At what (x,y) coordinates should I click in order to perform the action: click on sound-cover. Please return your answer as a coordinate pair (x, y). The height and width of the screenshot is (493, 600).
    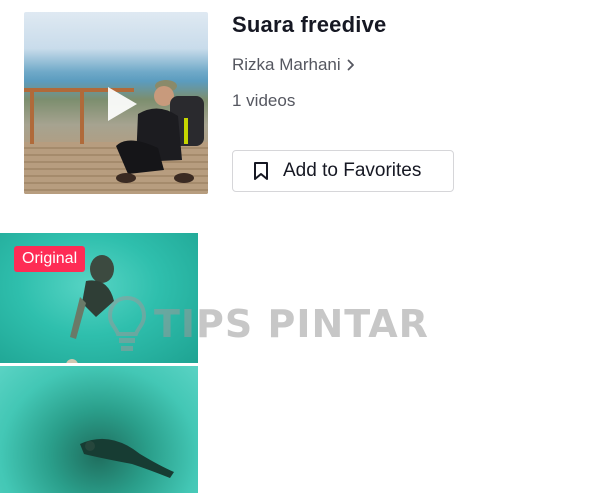
    Looking at the image, I should click on (116, 103).